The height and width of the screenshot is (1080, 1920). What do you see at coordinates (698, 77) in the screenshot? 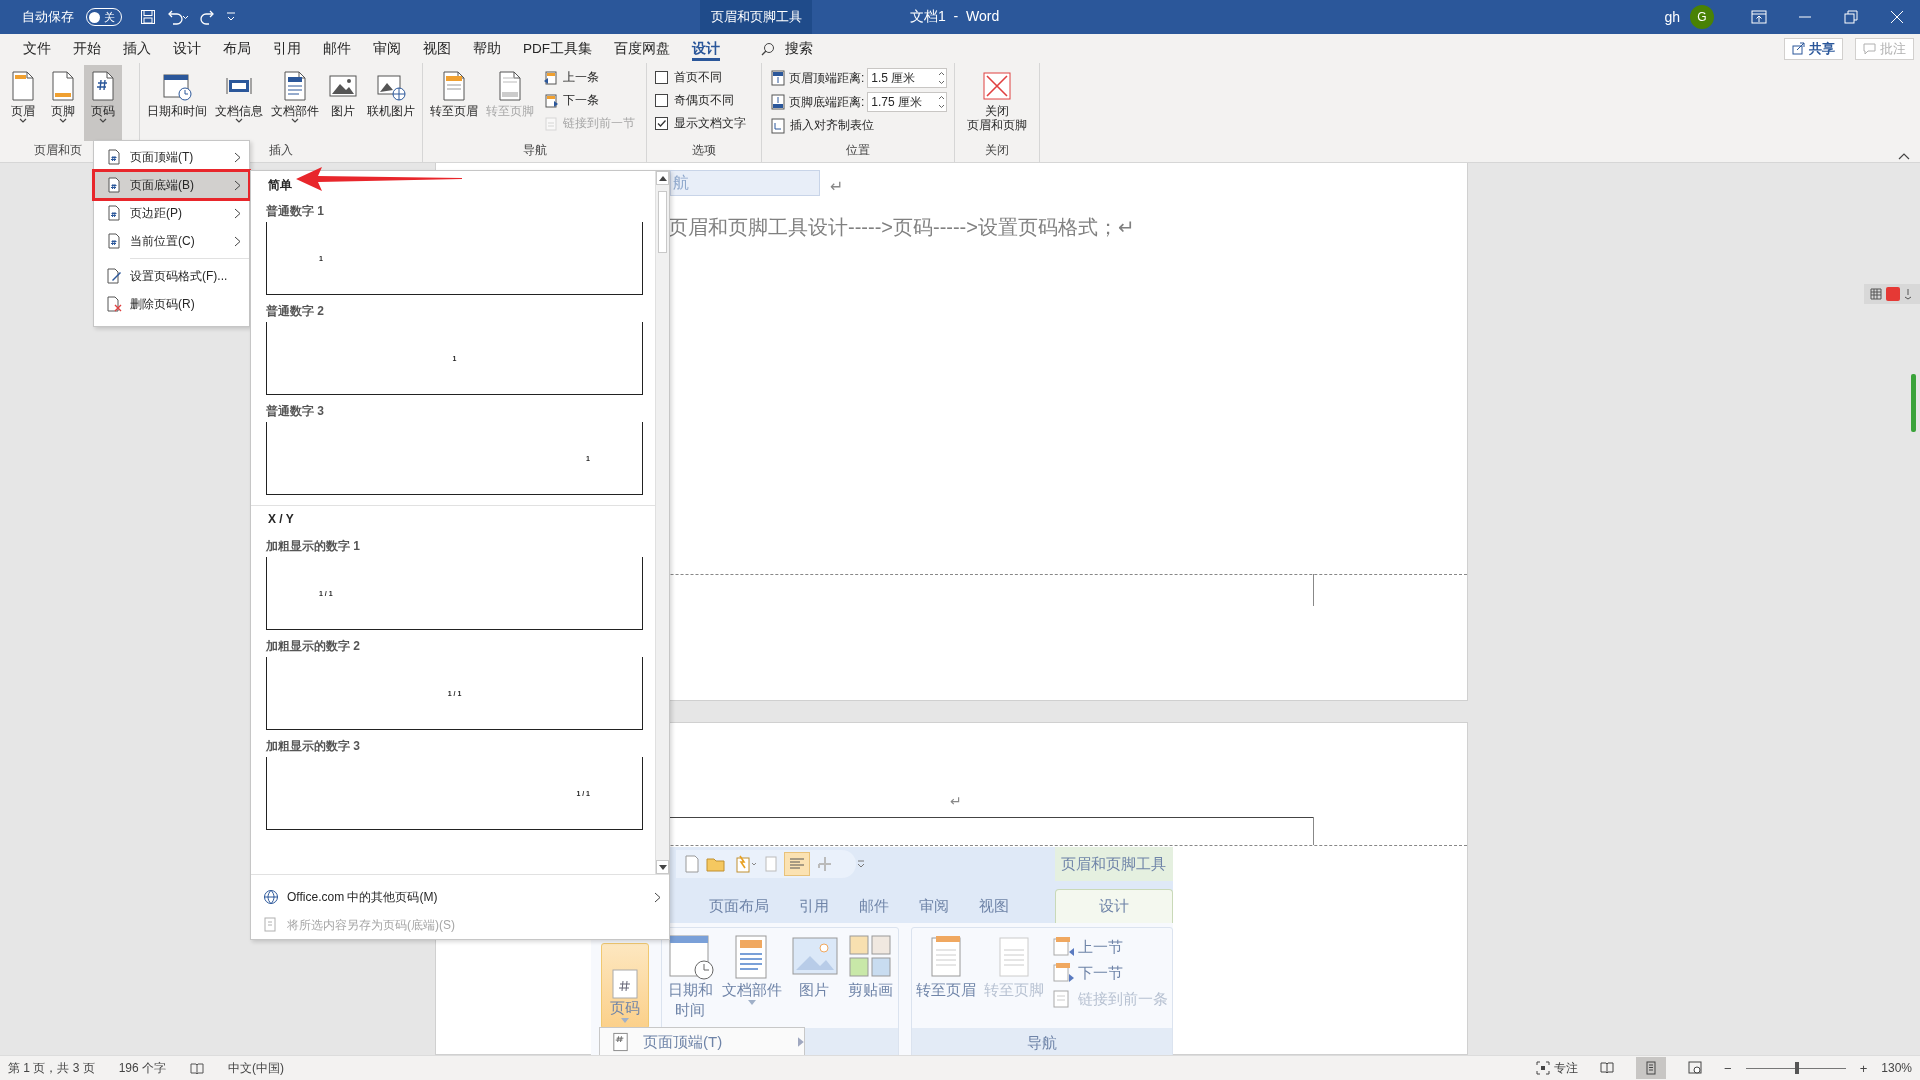
I see `checkbox-label: 首页不同` at bounding box center [698, 77].